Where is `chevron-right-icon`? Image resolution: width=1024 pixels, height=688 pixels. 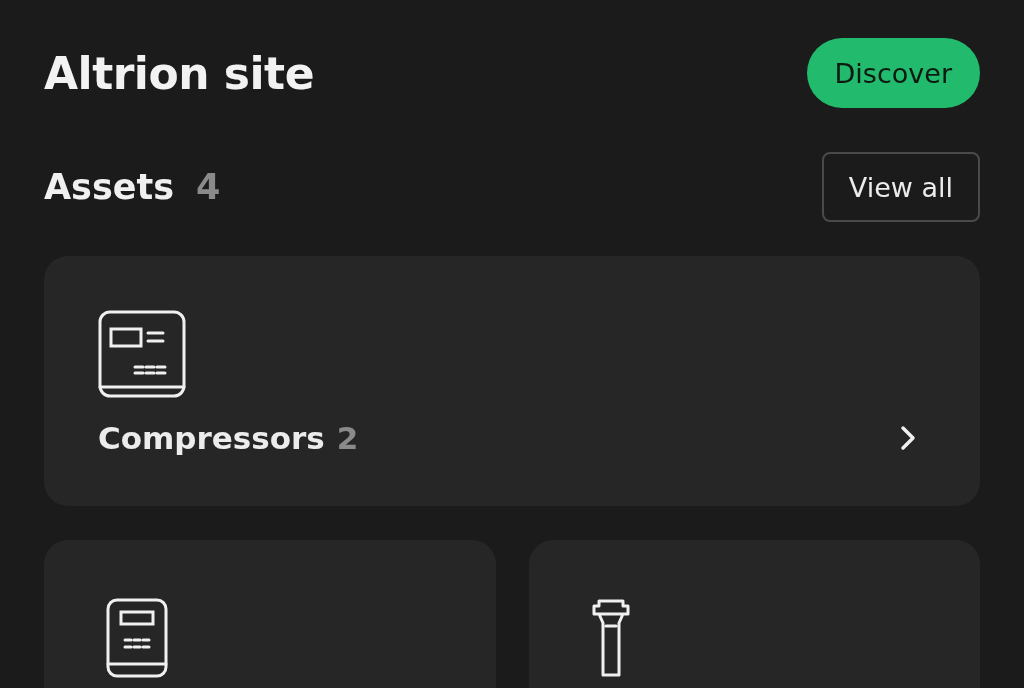 chevron-right-icon is located at coordinates (908, 438).